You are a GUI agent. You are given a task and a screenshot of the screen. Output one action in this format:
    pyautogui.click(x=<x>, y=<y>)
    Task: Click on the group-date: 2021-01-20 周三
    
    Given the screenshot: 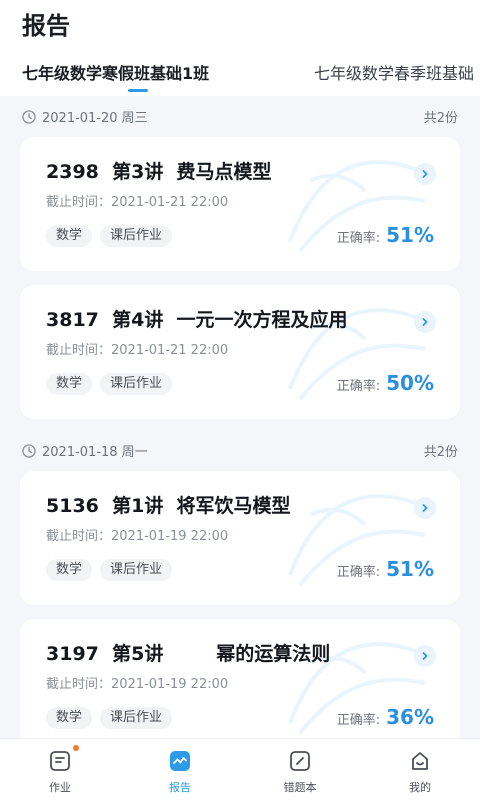 What is the action you would take?
    pyautogui.click(x=95, y=118)
    